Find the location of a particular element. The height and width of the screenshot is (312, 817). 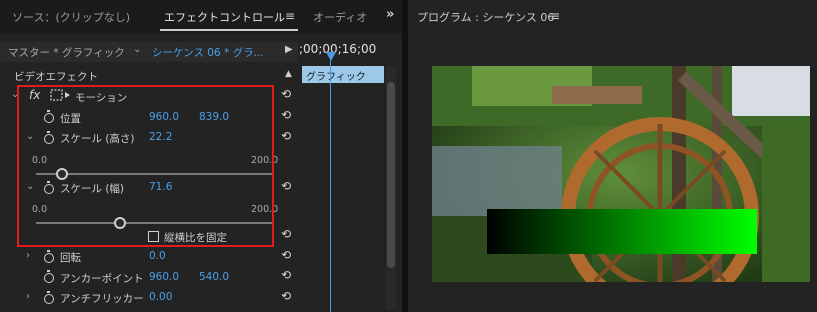

anti-flicker-label: アンチフリッカー is located at coordinates (102, 299).